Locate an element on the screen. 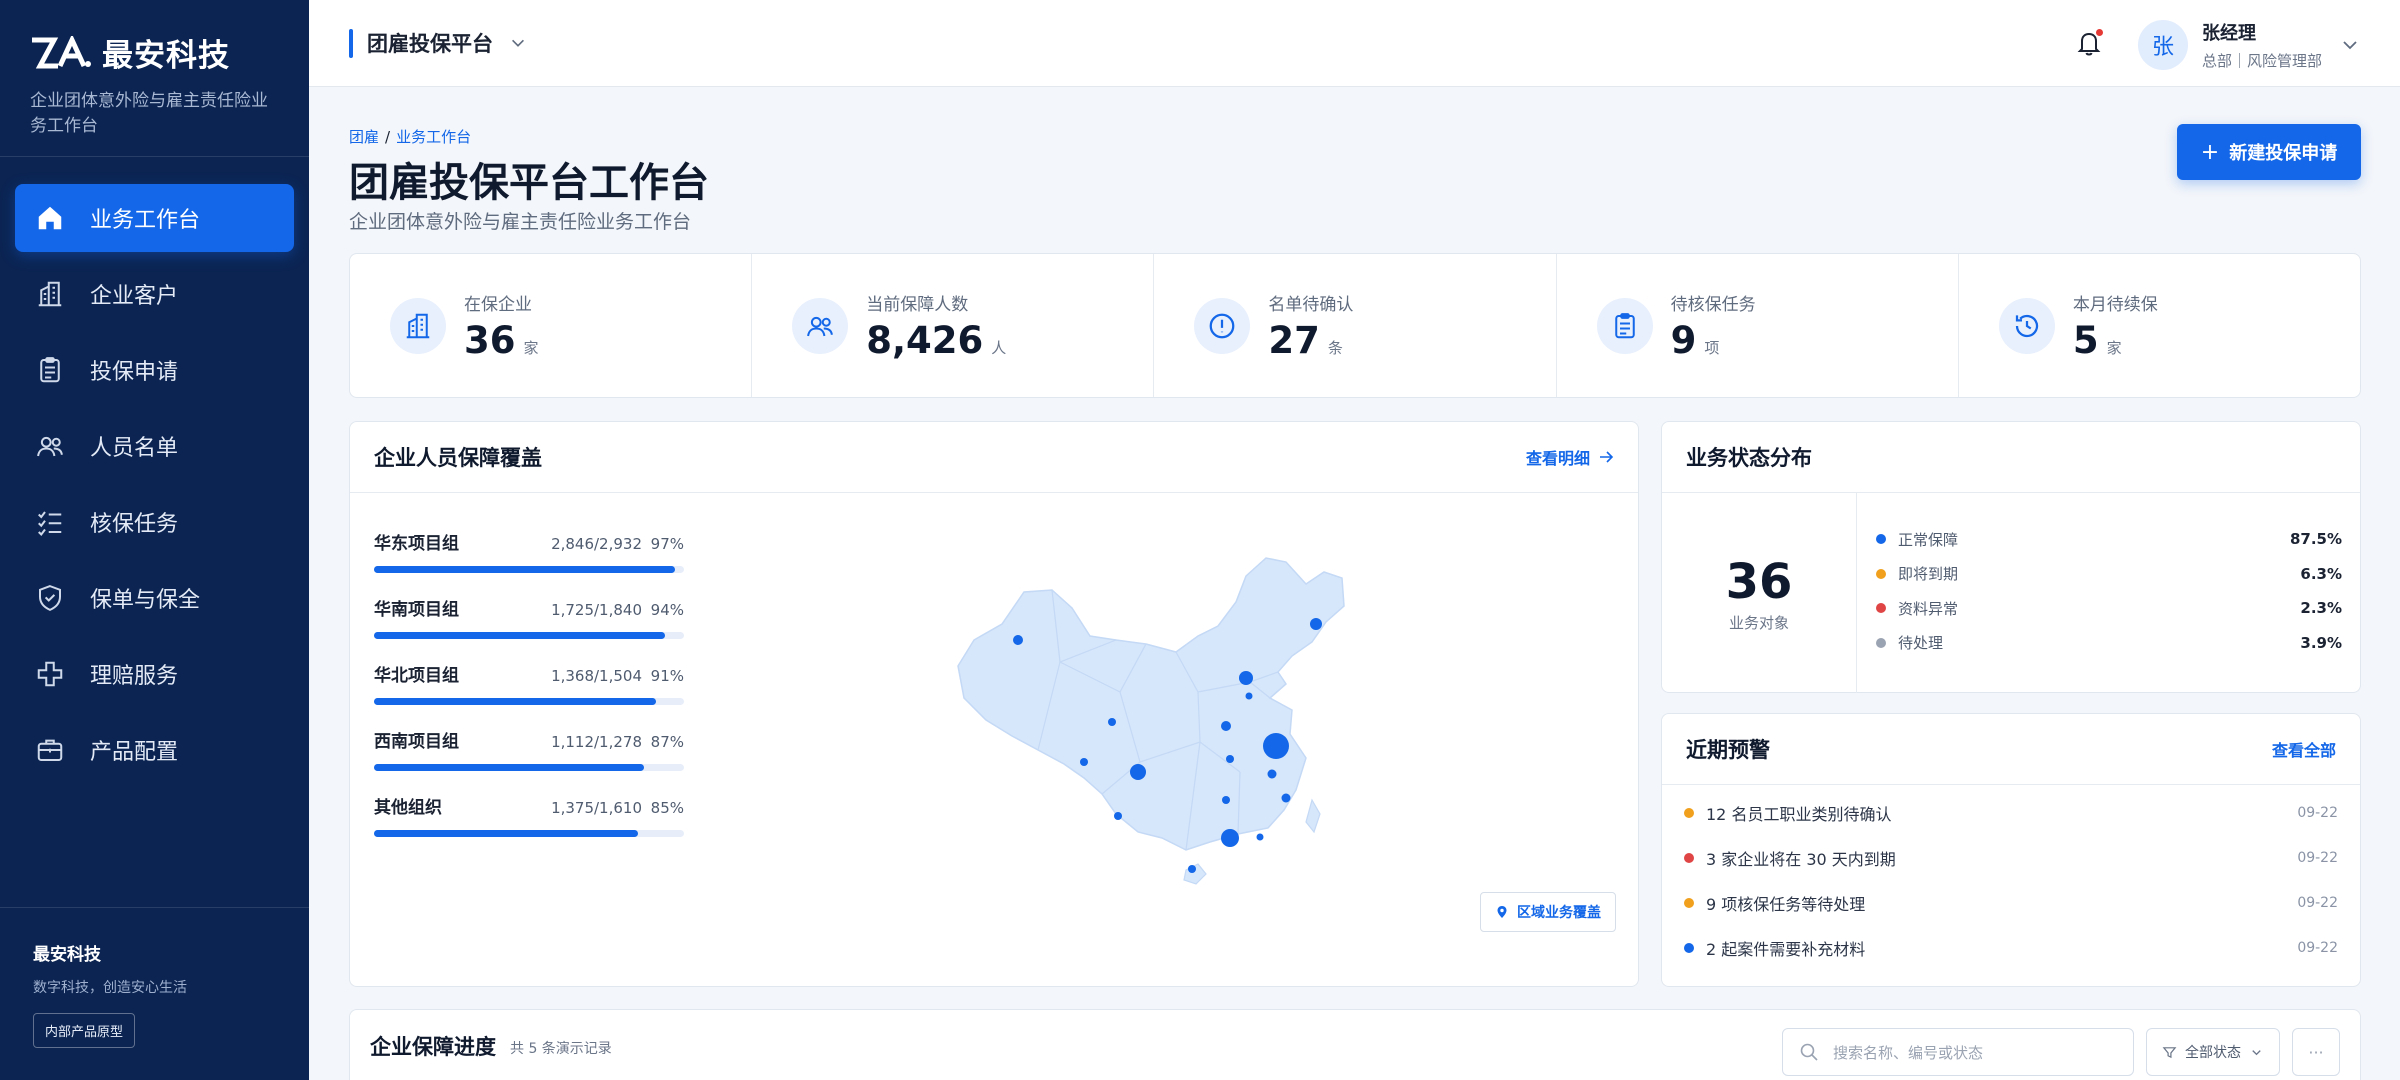 The image size is (2400, 1080). sidebar-item-underwriting: 核保任务 is located at coordinates (154, 522).